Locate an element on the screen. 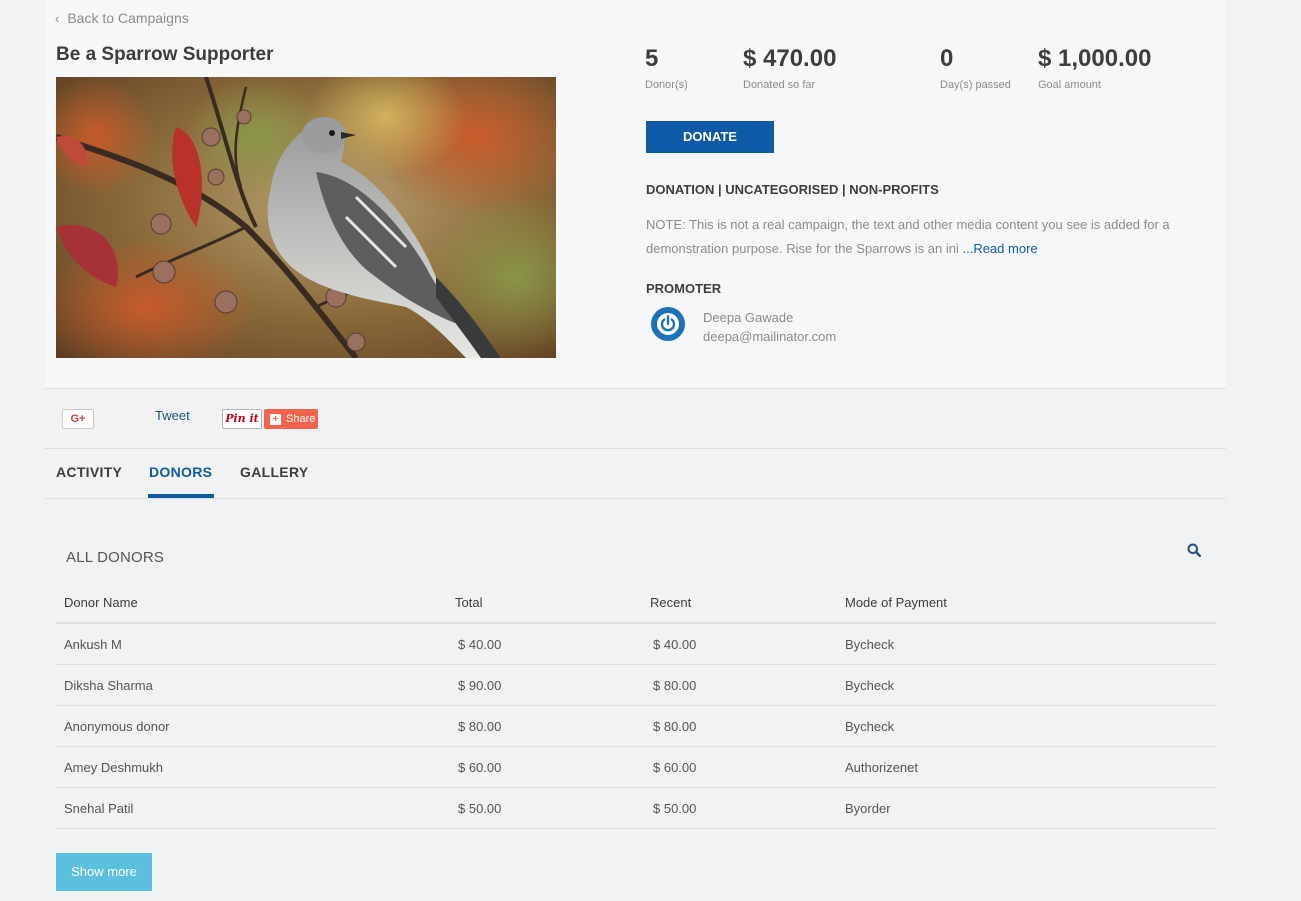  campaign-tabs: ACTIVITY DONORS GALLERY is located at coordinates (635, 474).